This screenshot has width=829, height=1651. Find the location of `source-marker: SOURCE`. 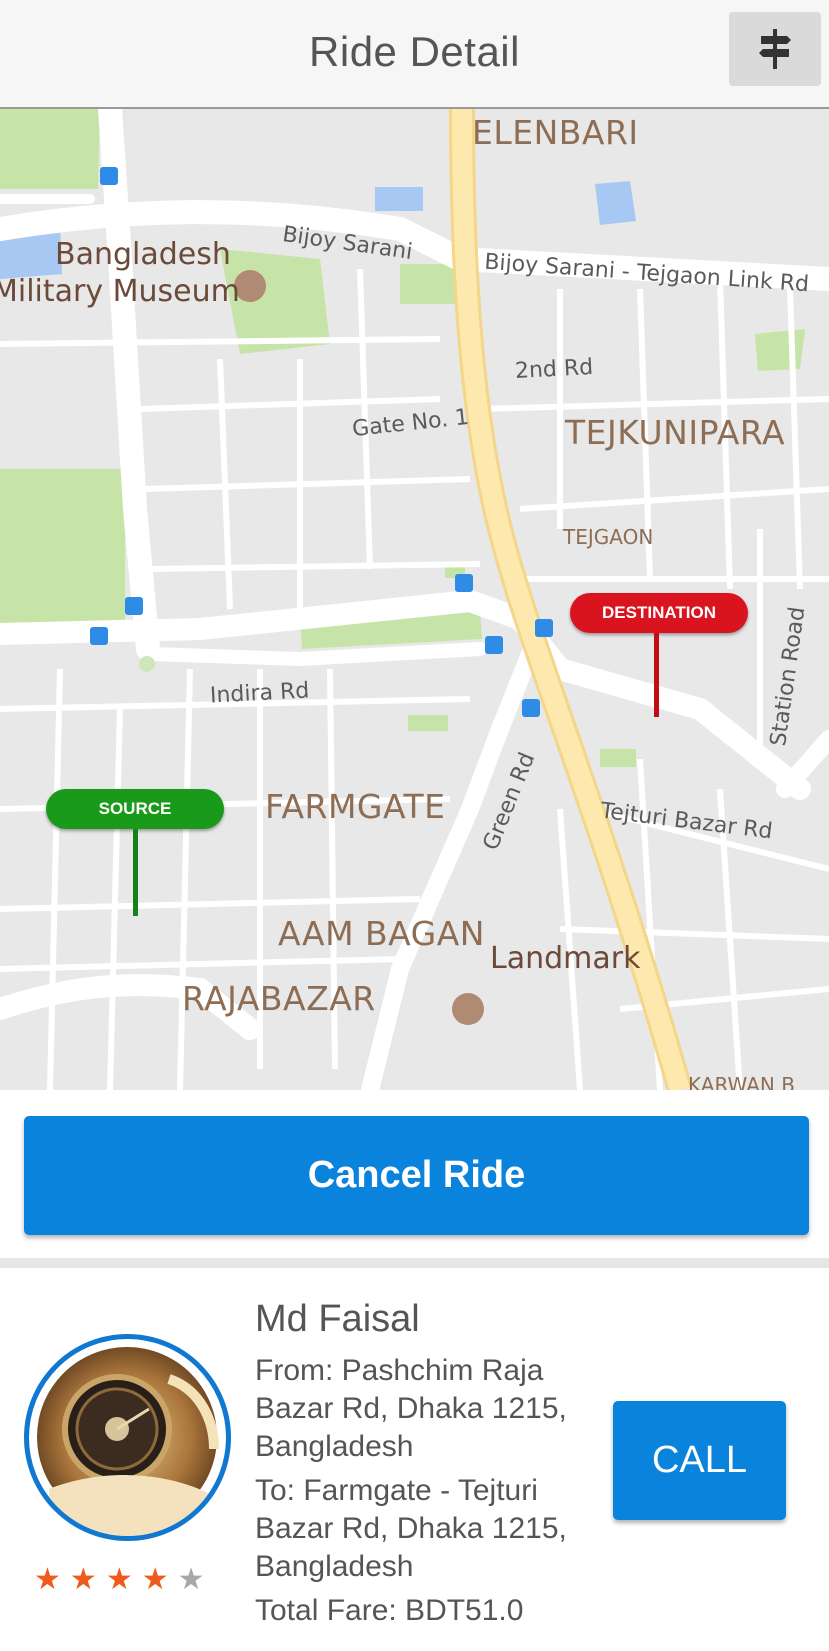

source-marker: SOURCE is located at coordinates (136, 854).